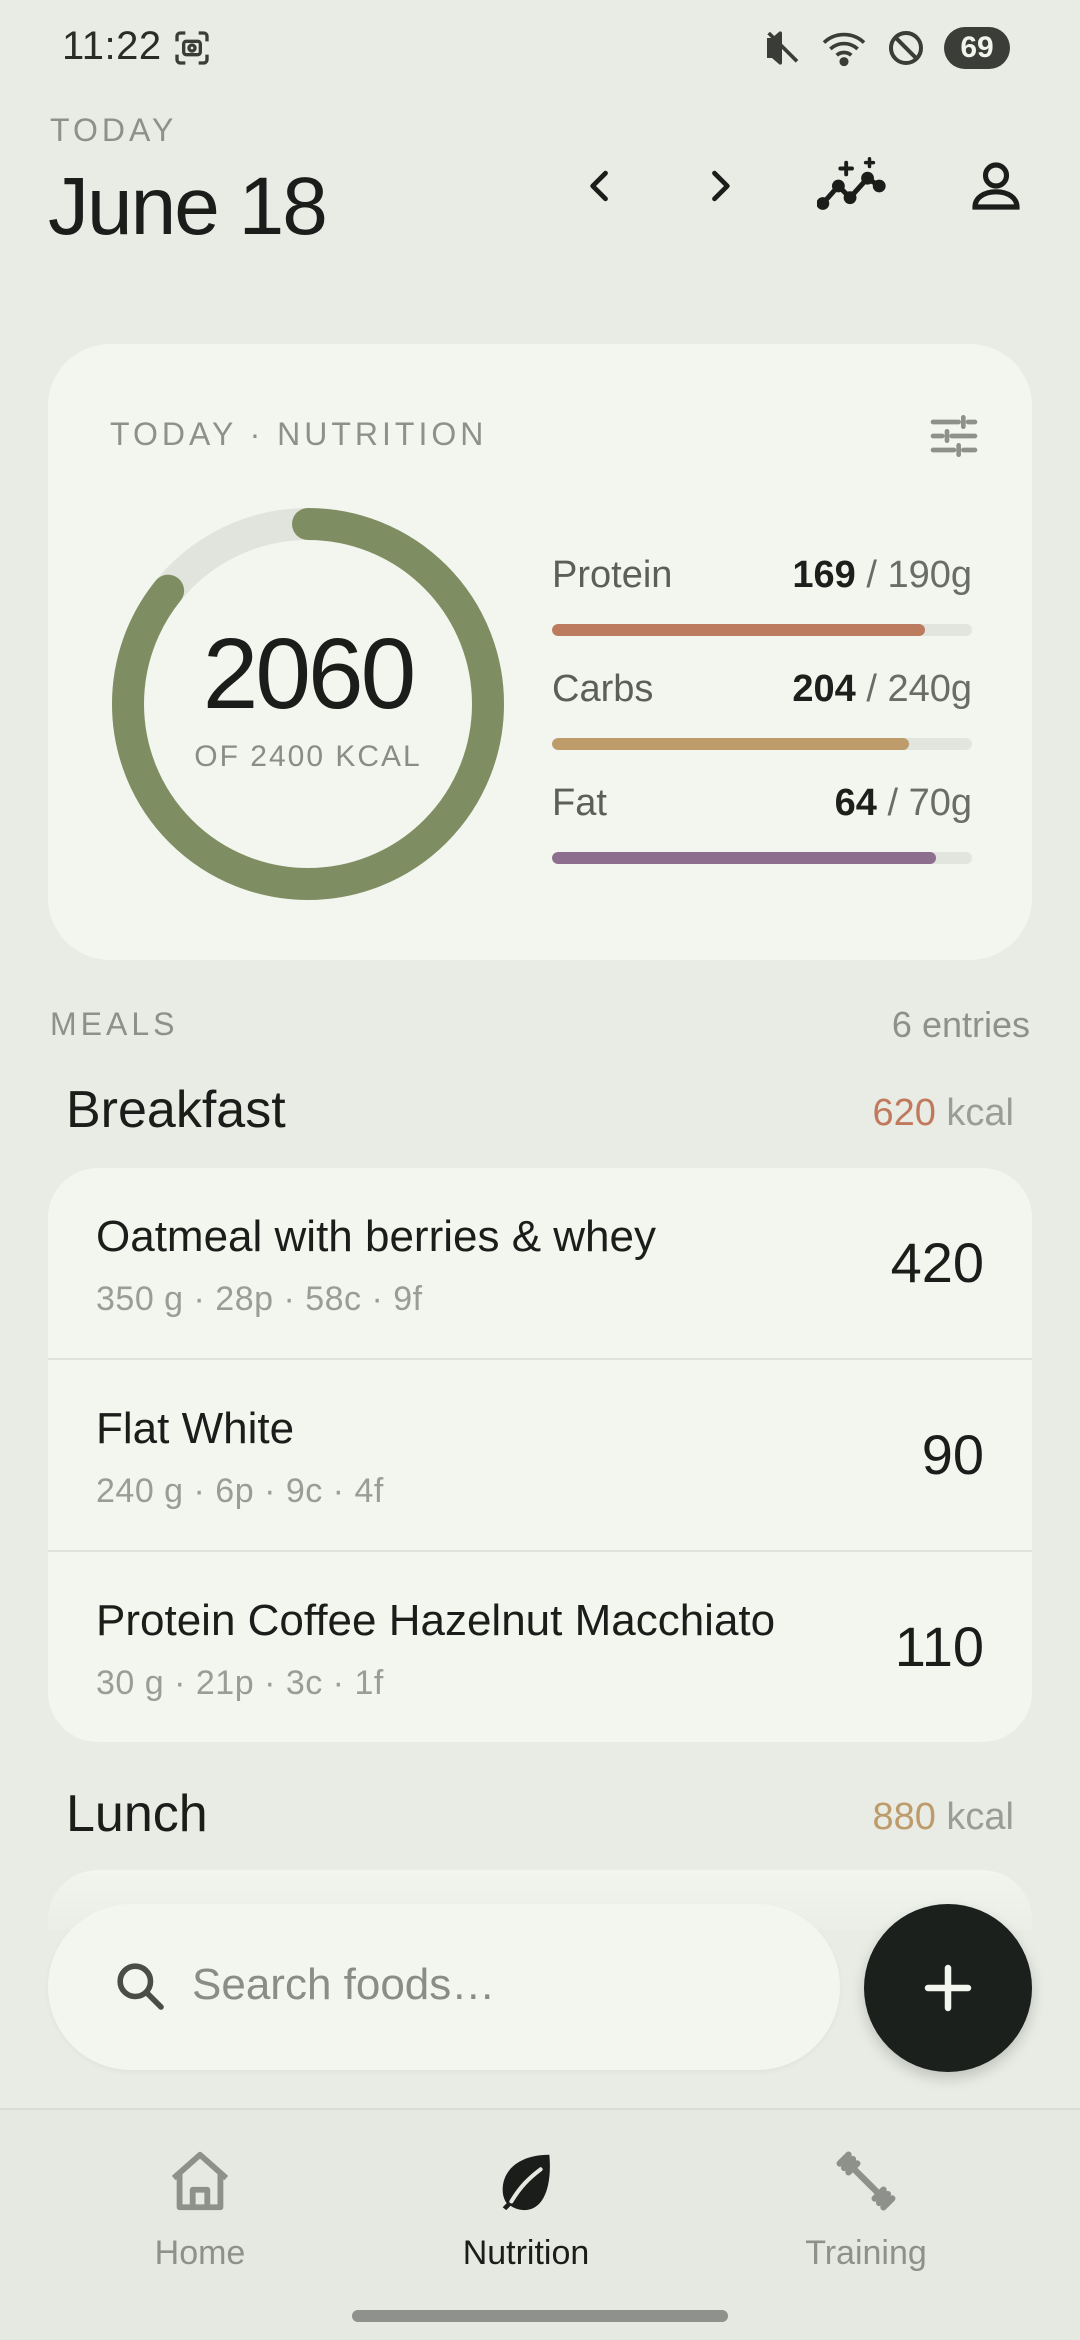  Describe the element at coordinates (866, 2221) in the screenshot. I see `nav-training: Training` at that location.